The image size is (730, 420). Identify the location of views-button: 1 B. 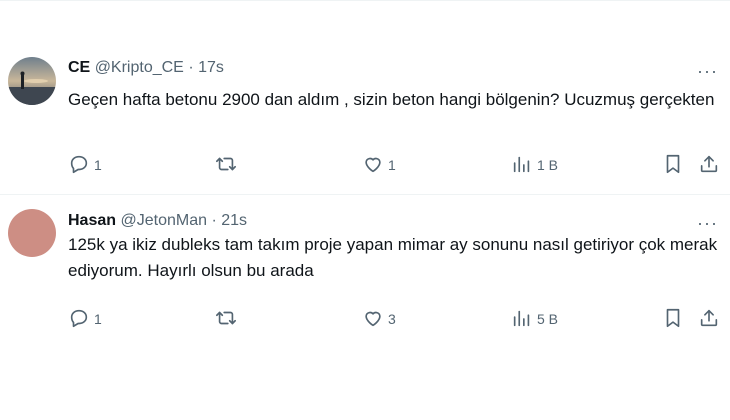
(534, 165).